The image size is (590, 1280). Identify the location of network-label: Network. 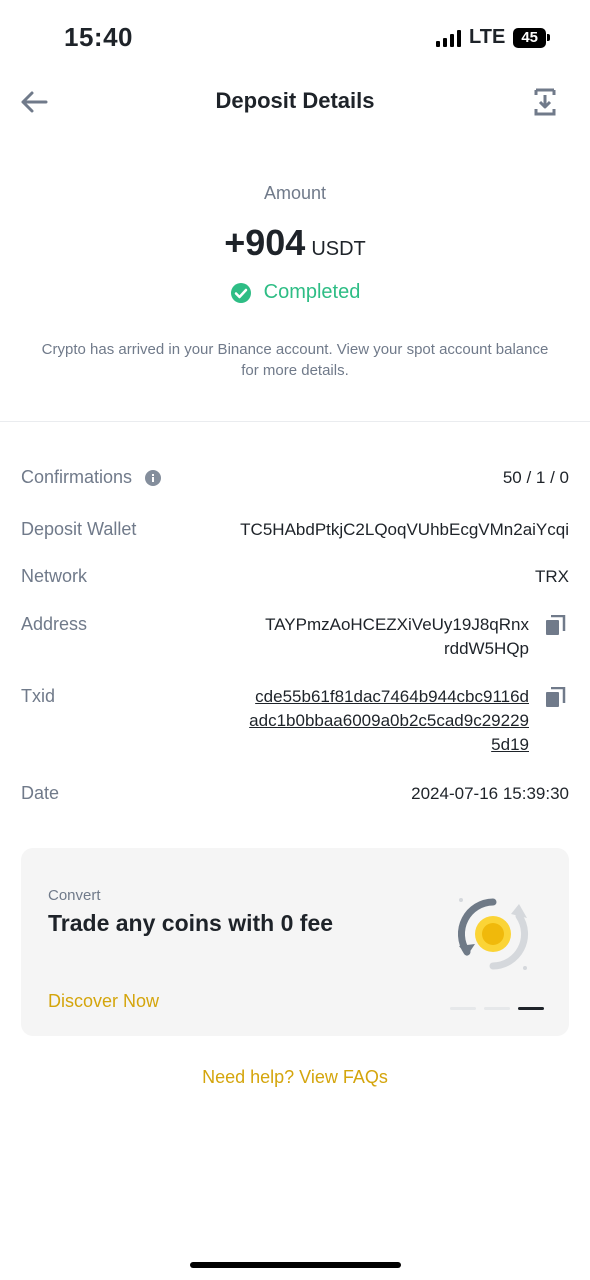
(54, 576).